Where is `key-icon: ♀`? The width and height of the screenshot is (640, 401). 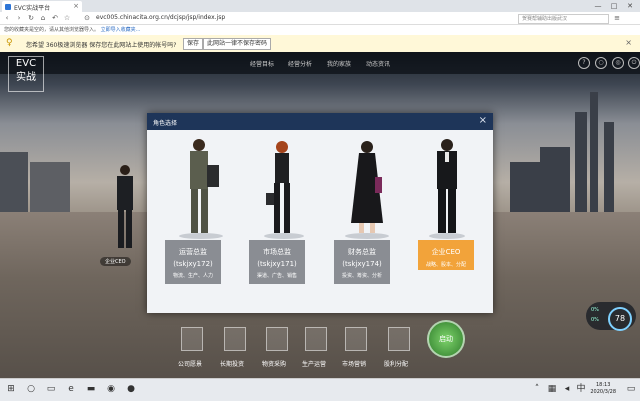 key-icon: ♀ is located at coordinates (9, 43).